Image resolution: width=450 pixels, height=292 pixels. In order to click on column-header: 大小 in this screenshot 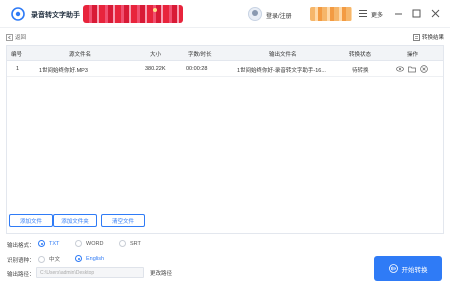, I will do `click(156, 55)`.